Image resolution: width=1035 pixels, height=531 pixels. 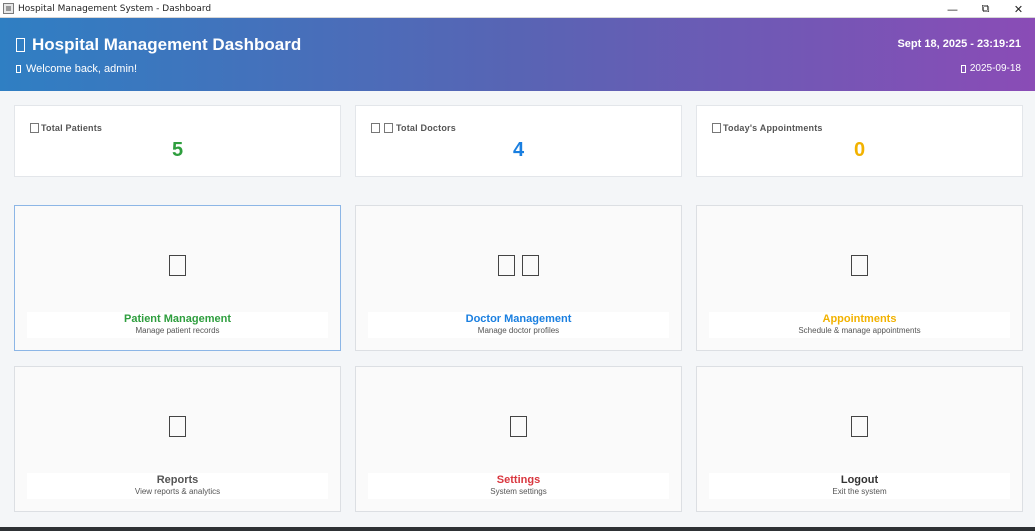 I want to click on logout-icon, so click(x=859, y=426).